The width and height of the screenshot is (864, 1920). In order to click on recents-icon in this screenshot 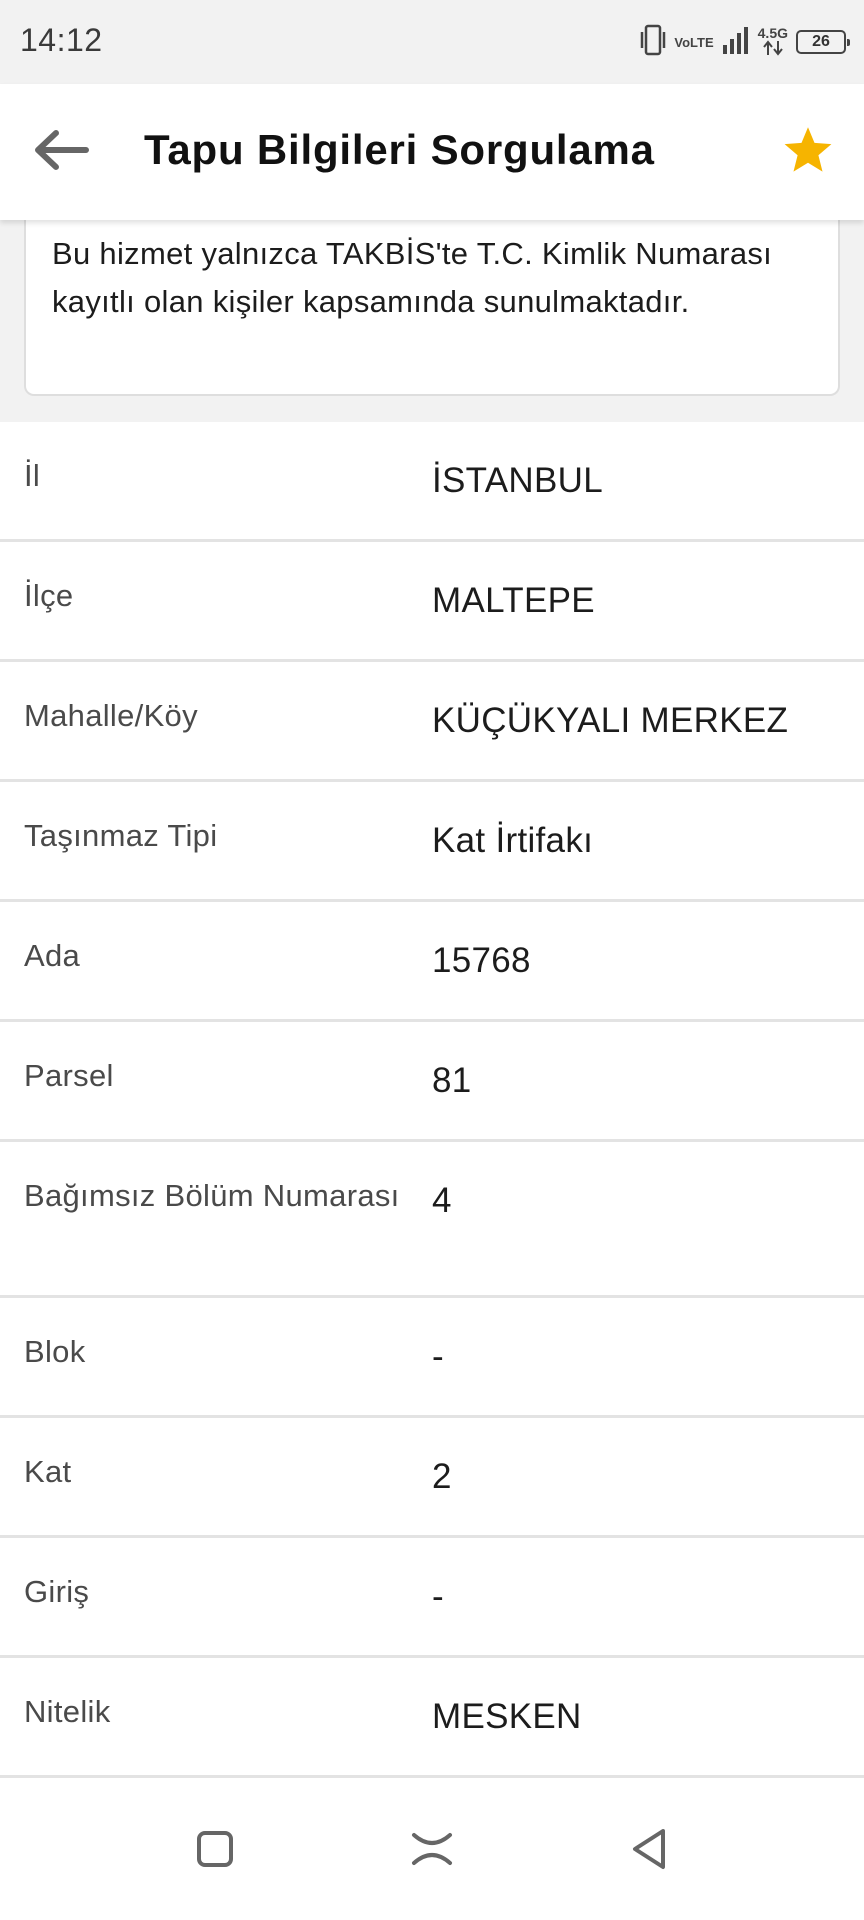, I will do `click(432, 1851)`.